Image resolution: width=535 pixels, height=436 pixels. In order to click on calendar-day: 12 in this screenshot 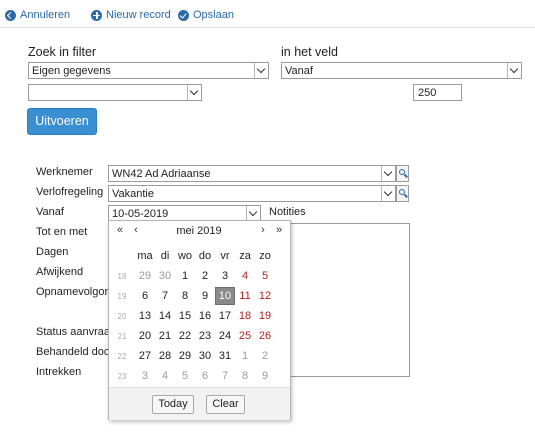, I will do `click(265, 296)`.